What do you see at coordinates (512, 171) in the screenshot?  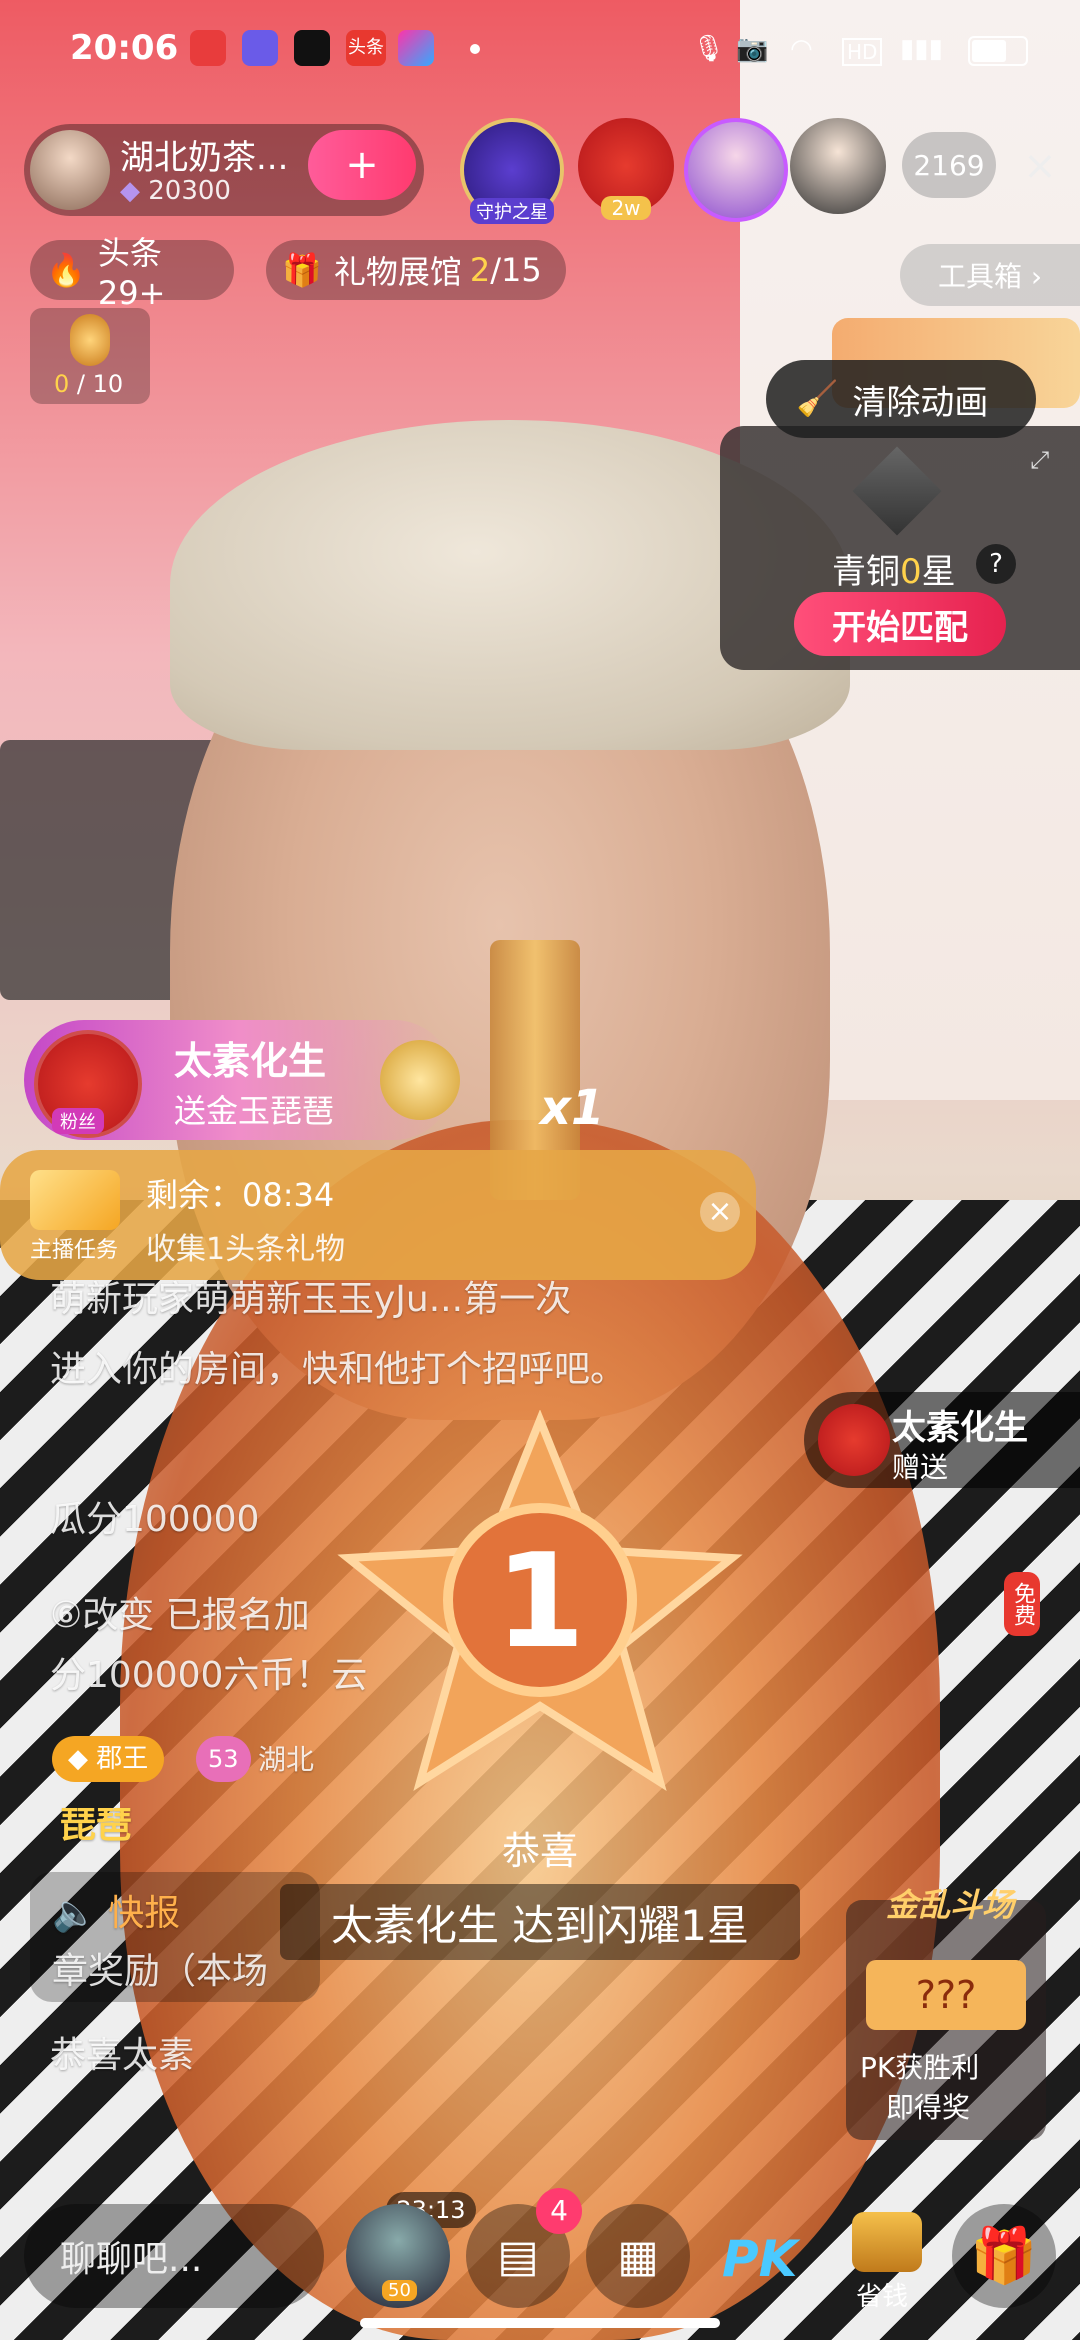 I see `guardian-star-badge: 守护之星` at bounding box center [512, 171].